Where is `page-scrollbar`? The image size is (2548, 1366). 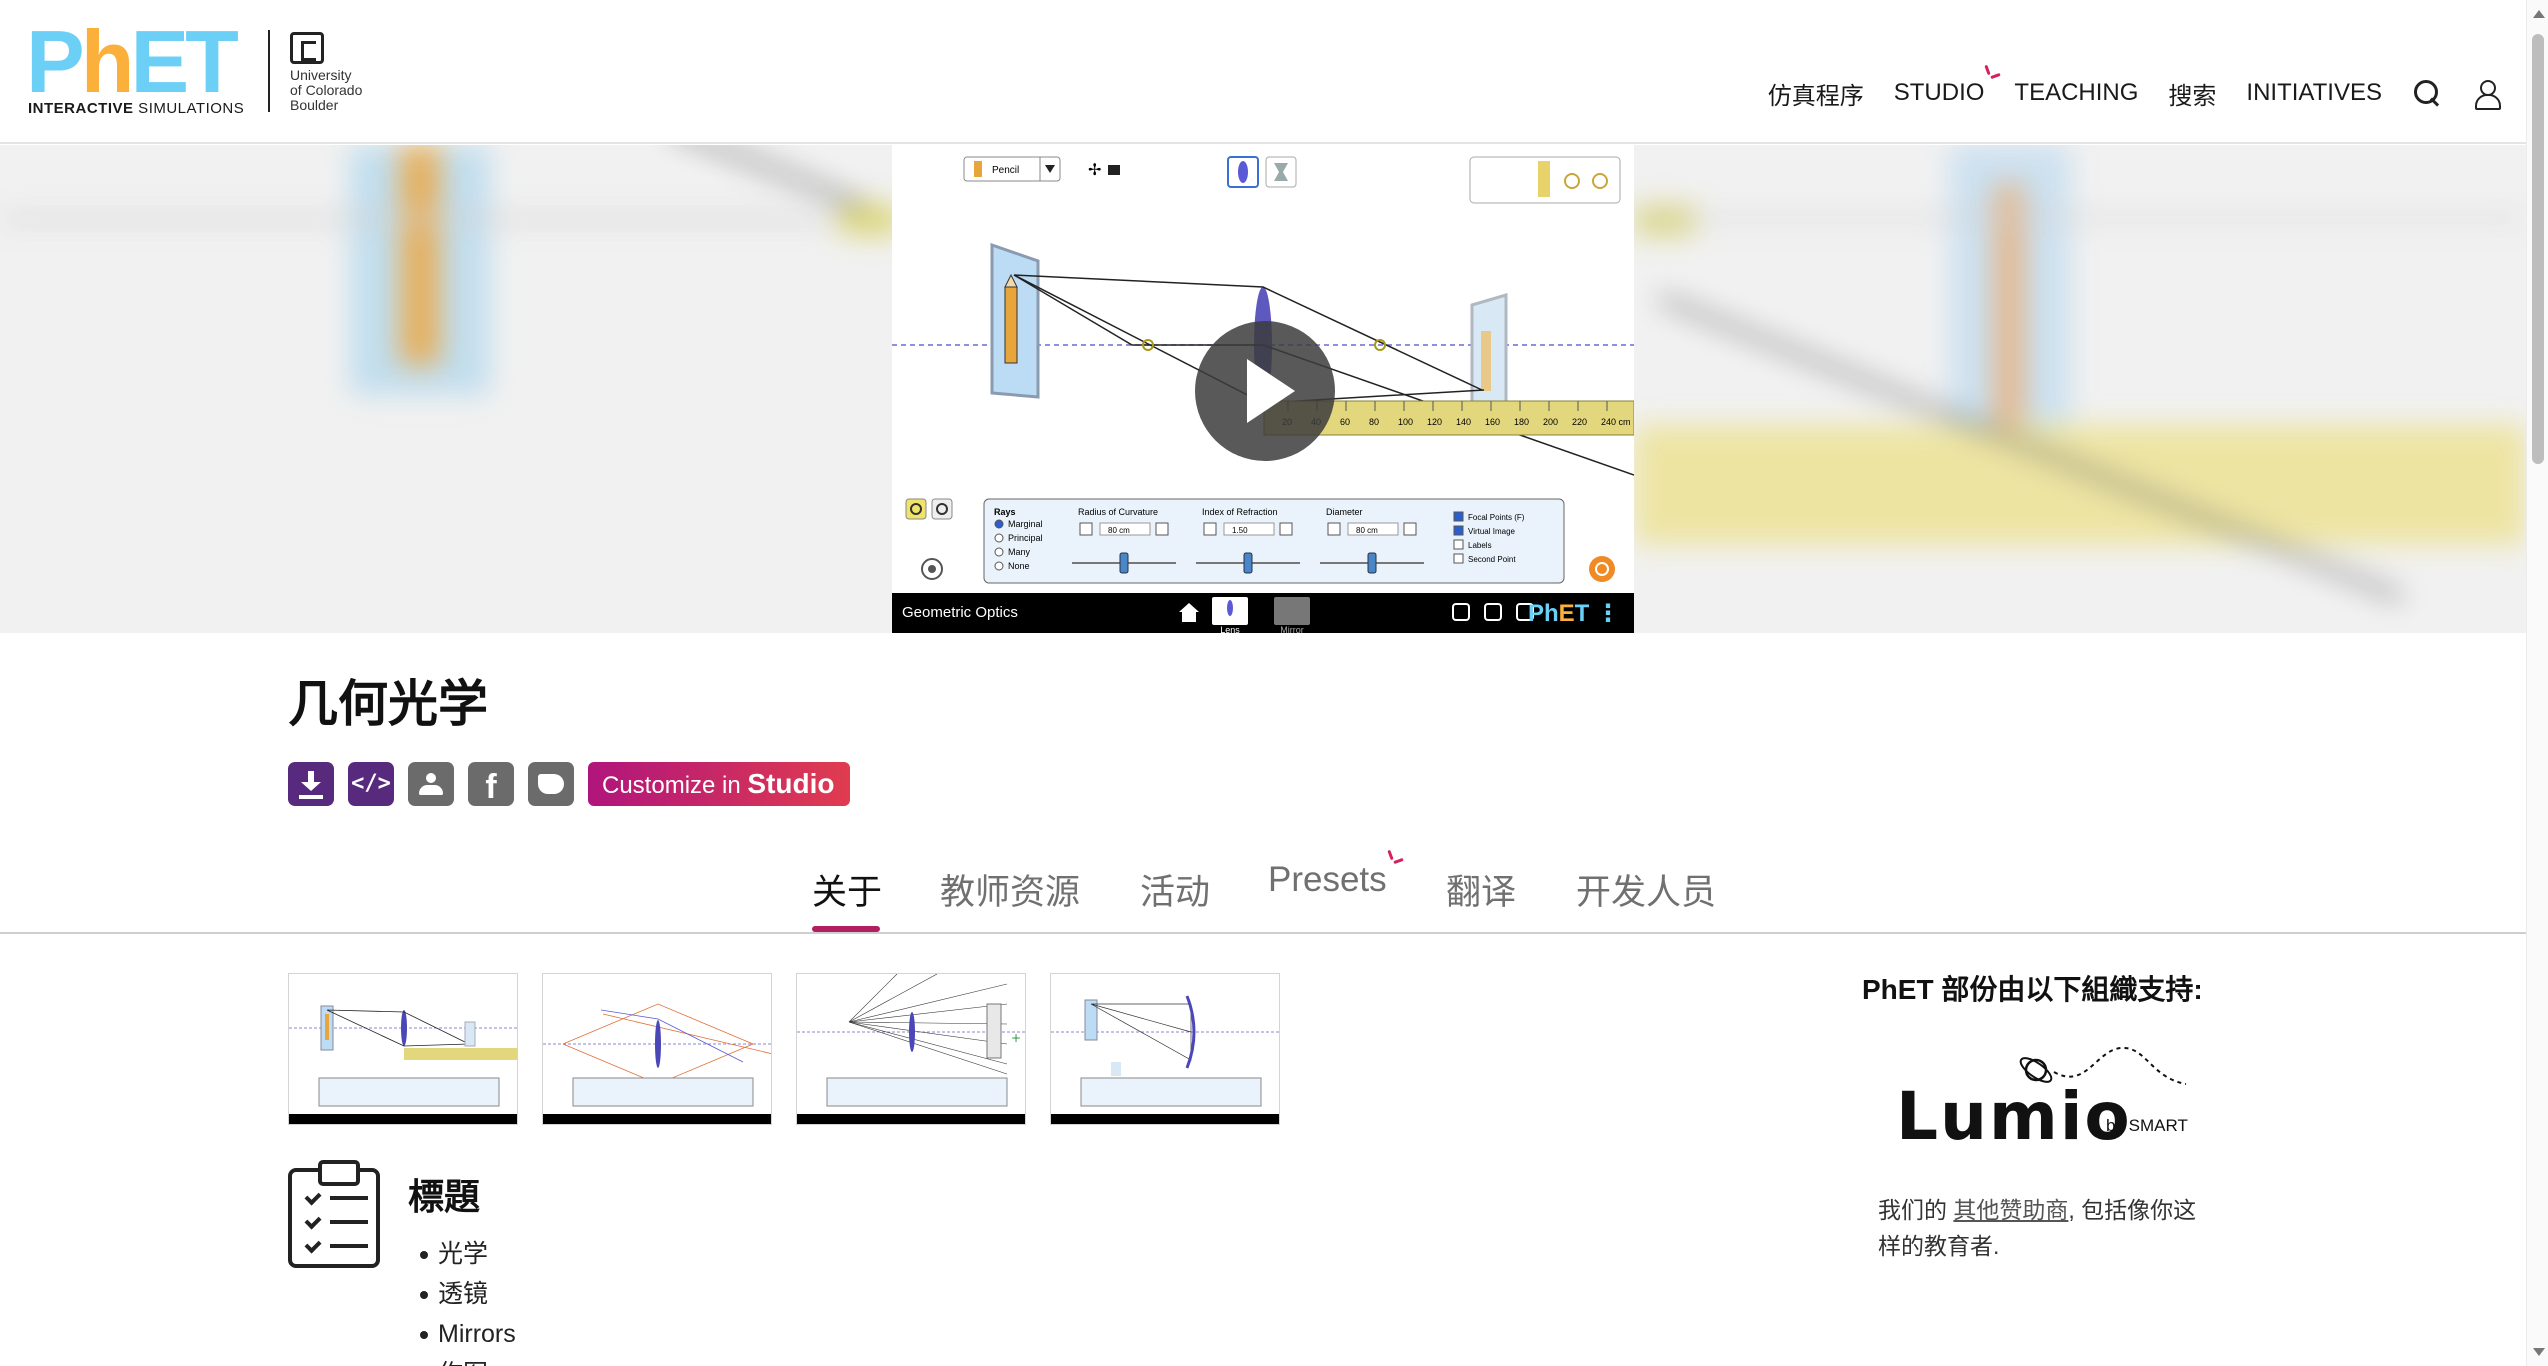
page-scrollbar is located at coordinates (2537, 683).